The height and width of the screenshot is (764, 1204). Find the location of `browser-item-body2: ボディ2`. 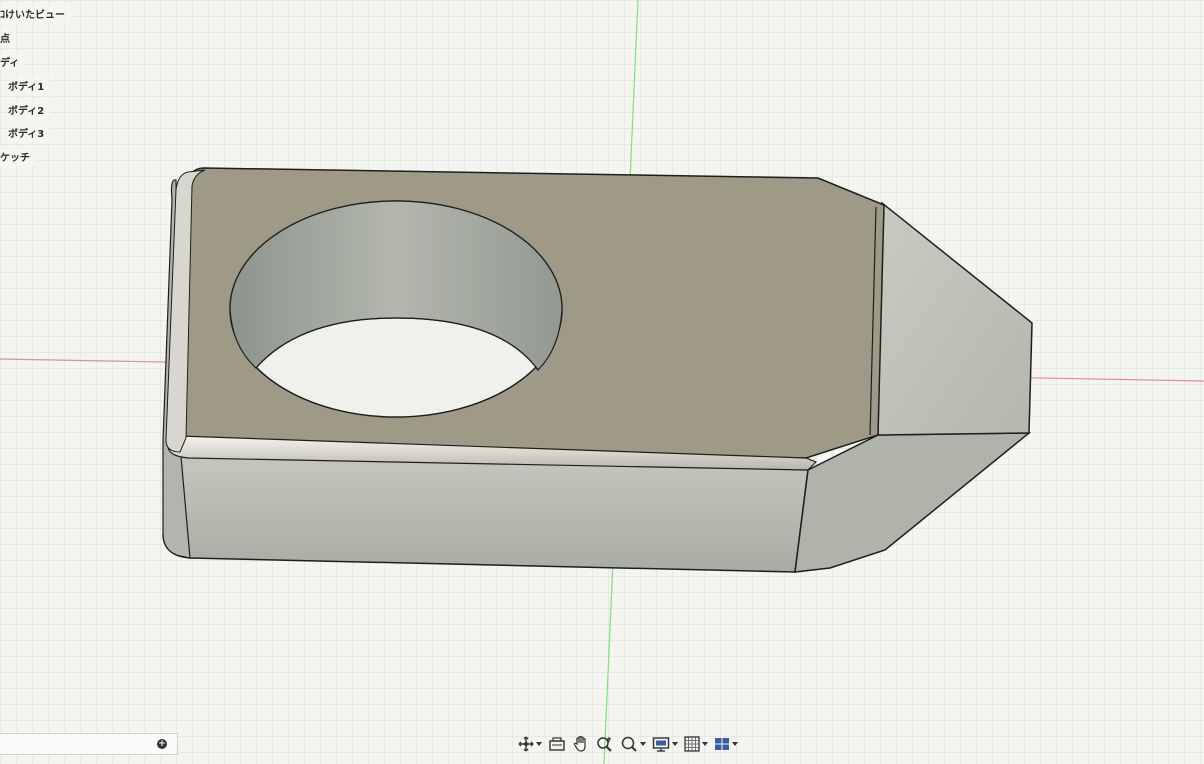

browser-item-body2: ボディ2 is located at coordinates (29, 109).